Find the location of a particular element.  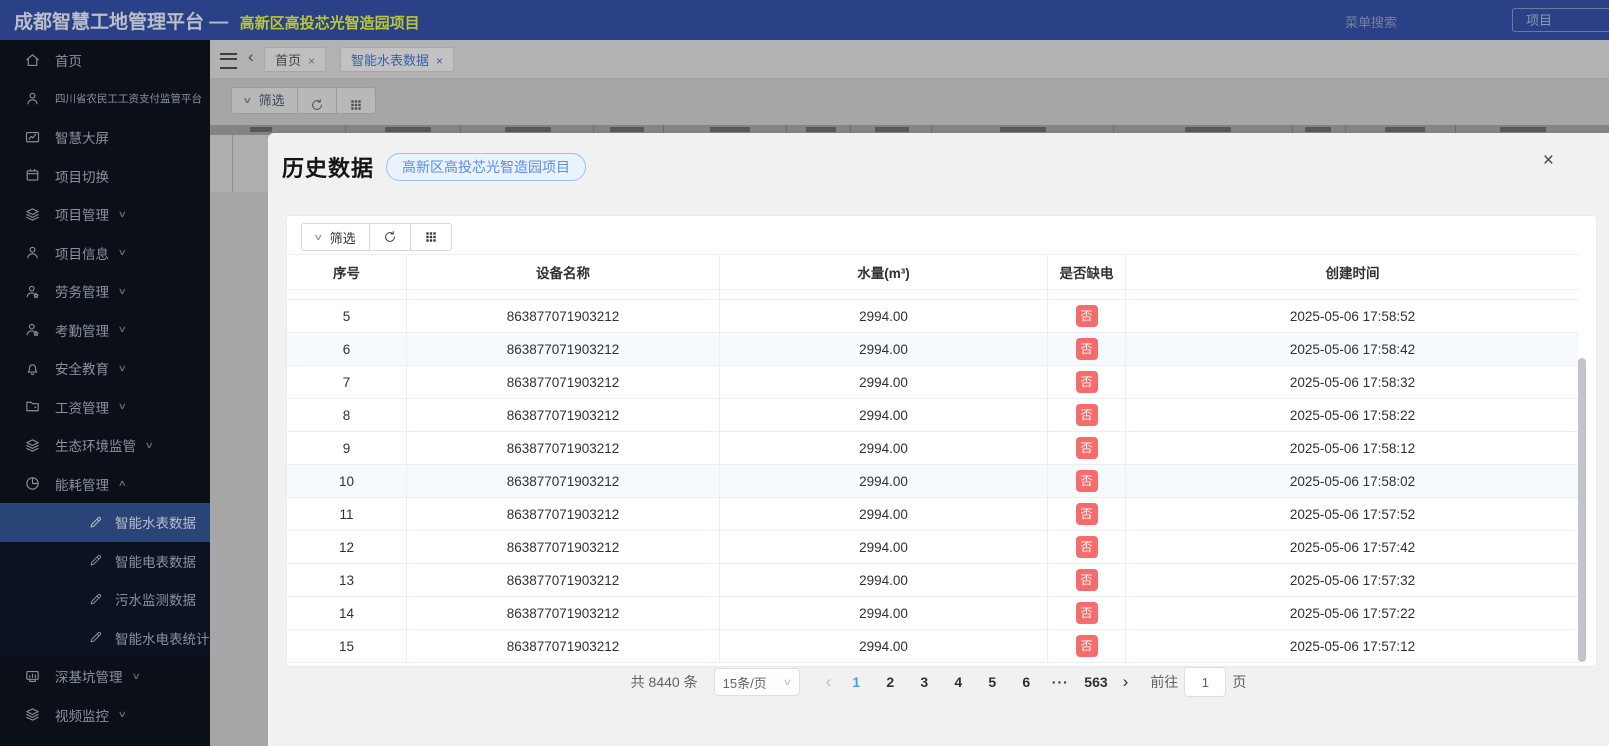

tab-home: 首页 × is located at coordinates (295, 59).